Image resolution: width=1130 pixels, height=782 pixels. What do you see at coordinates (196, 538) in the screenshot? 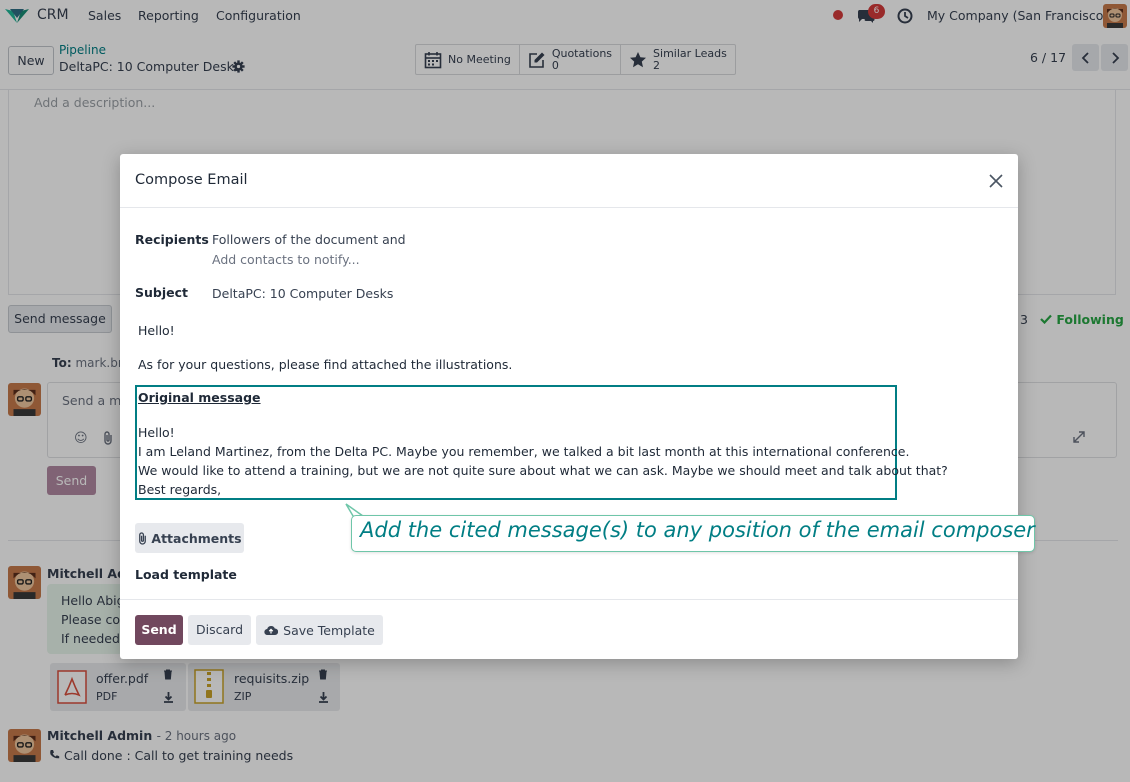
I see `attachments-label: Attachments` at bounding box center [196, 538].